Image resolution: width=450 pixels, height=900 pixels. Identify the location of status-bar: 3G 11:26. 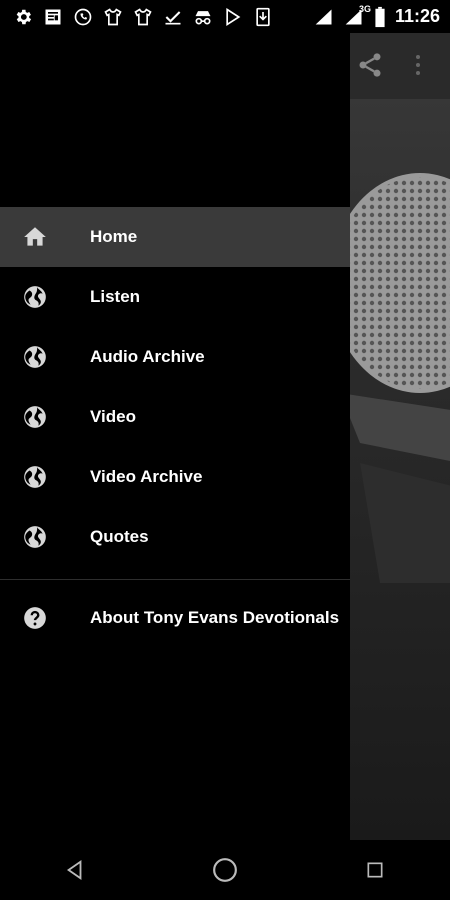
(225, 16).